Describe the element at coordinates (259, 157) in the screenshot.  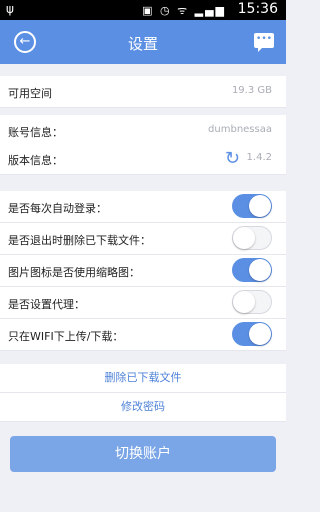
I see `version-value: 1.4.2` at that location.